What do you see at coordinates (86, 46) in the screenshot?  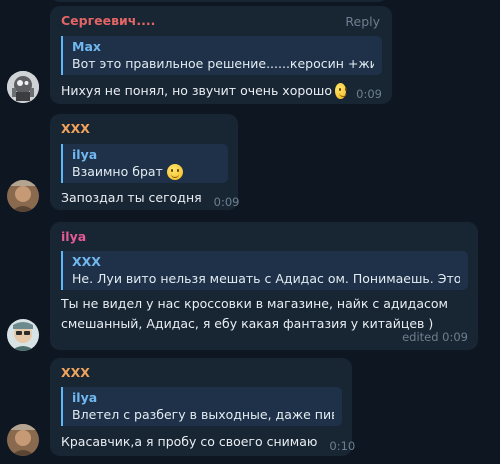 I see `quote-author: Max` at bounding box center [86, 46].